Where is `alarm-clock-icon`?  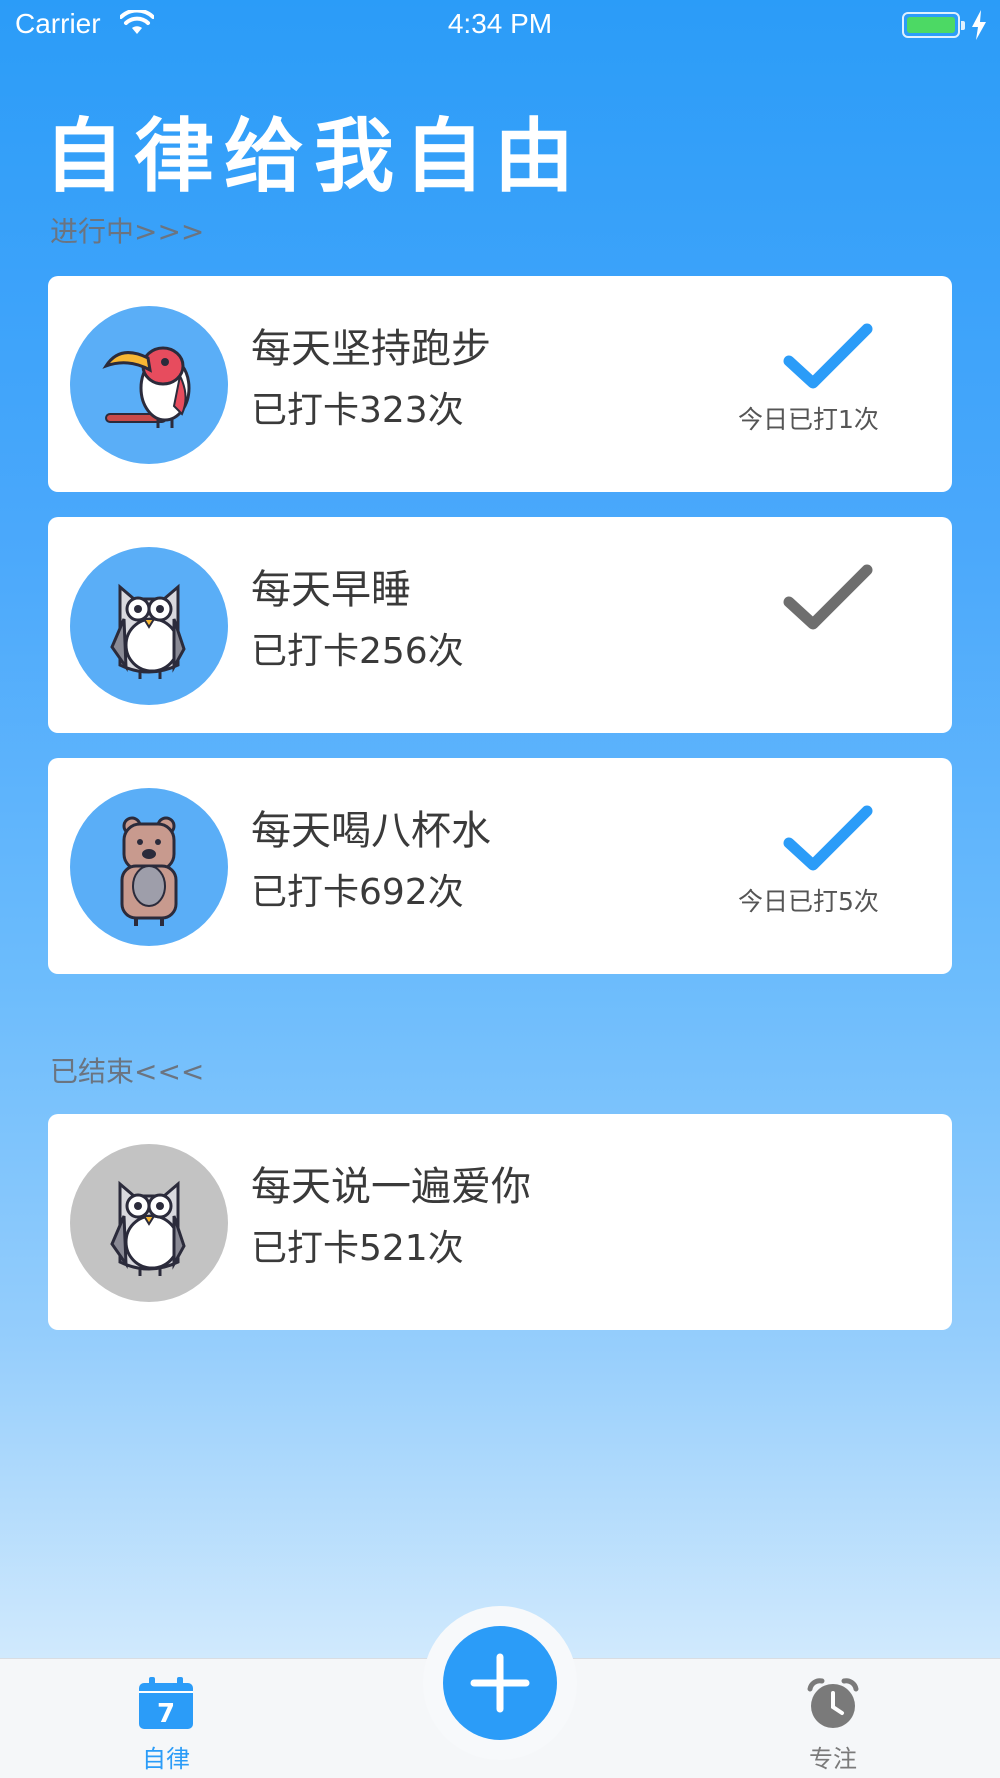 alarm-clock-icon is located at coordinates (833, 1703).